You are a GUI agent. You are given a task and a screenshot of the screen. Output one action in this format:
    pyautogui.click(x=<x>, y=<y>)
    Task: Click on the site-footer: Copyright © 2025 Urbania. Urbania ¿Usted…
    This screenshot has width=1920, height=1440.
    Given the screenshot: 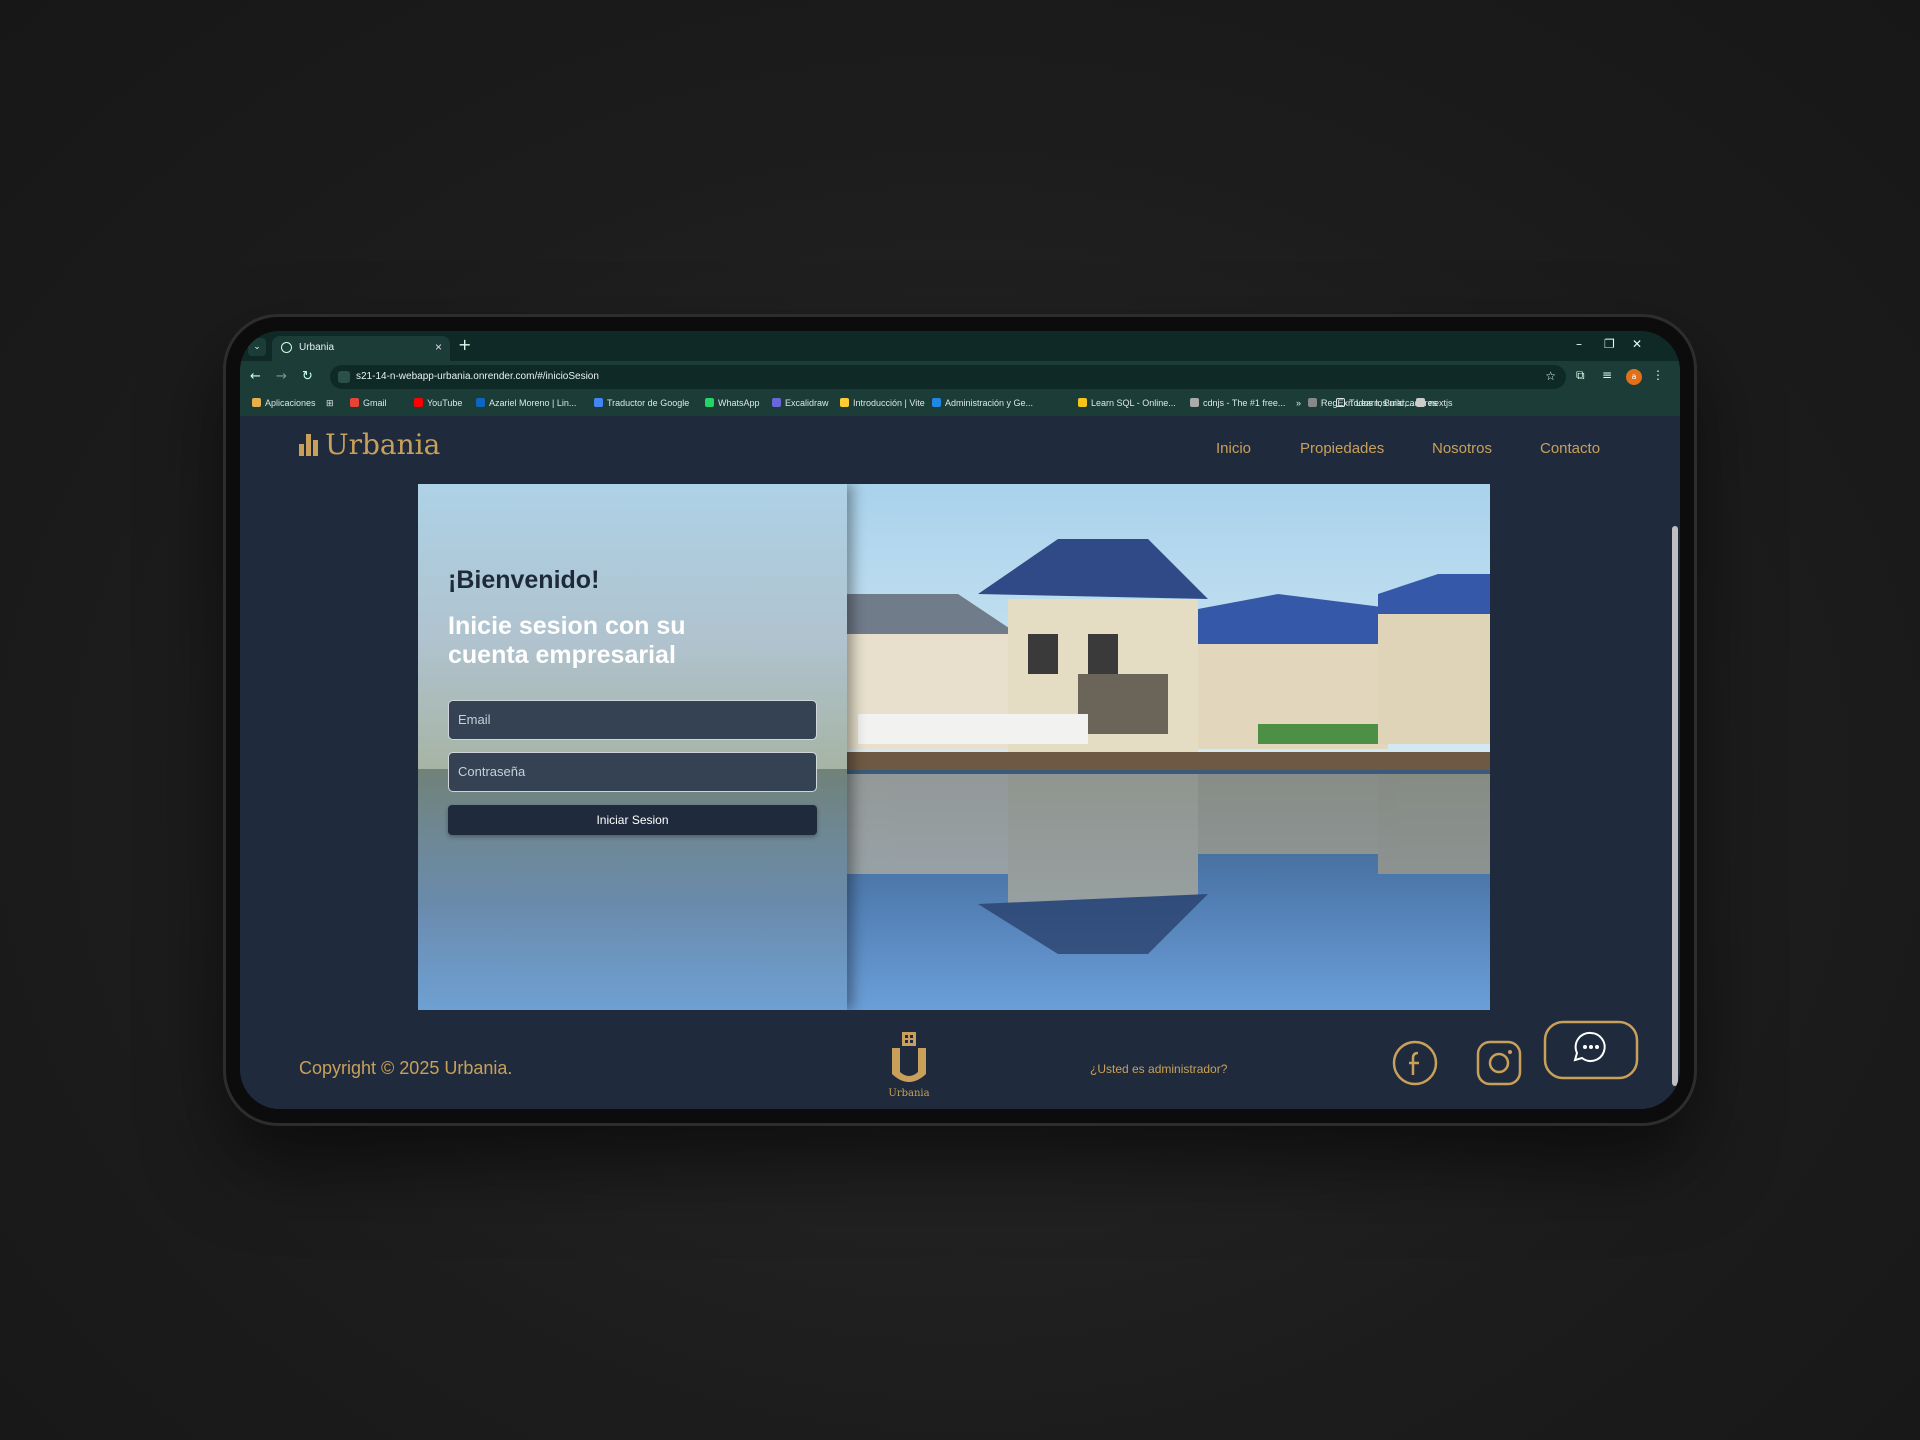 What is the action you would take?
    pyautogui.click(x=955, y=1059)
    